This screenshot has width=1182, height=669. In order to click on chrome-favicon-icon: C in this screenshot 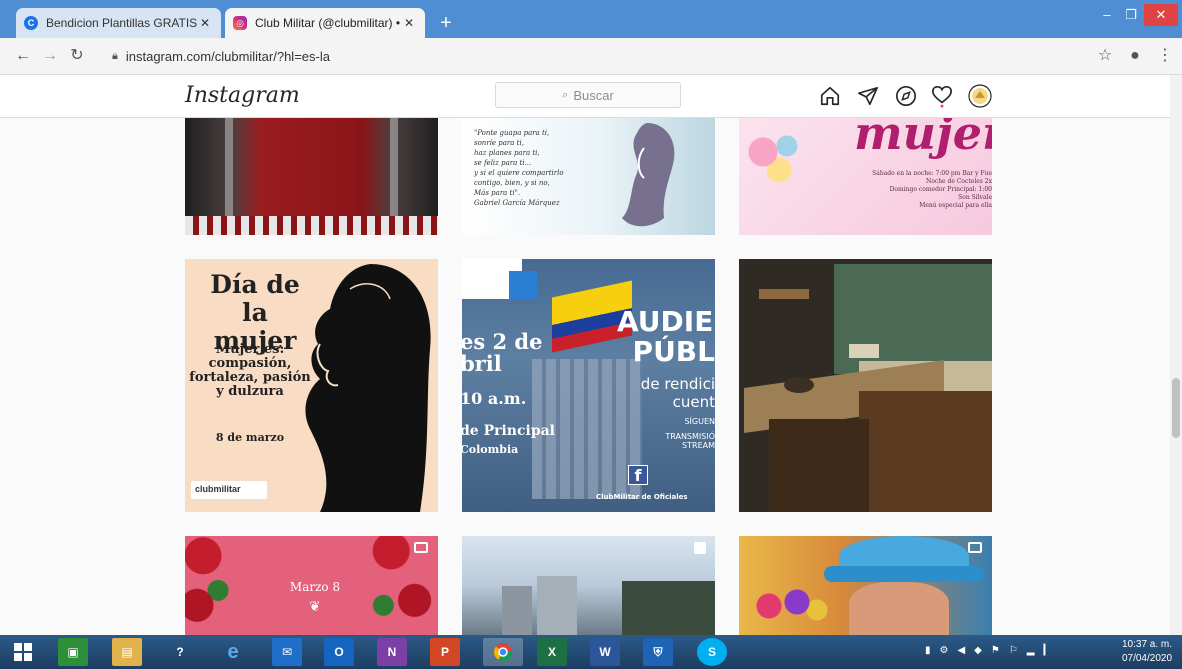, I will do `click(31, 23)`.